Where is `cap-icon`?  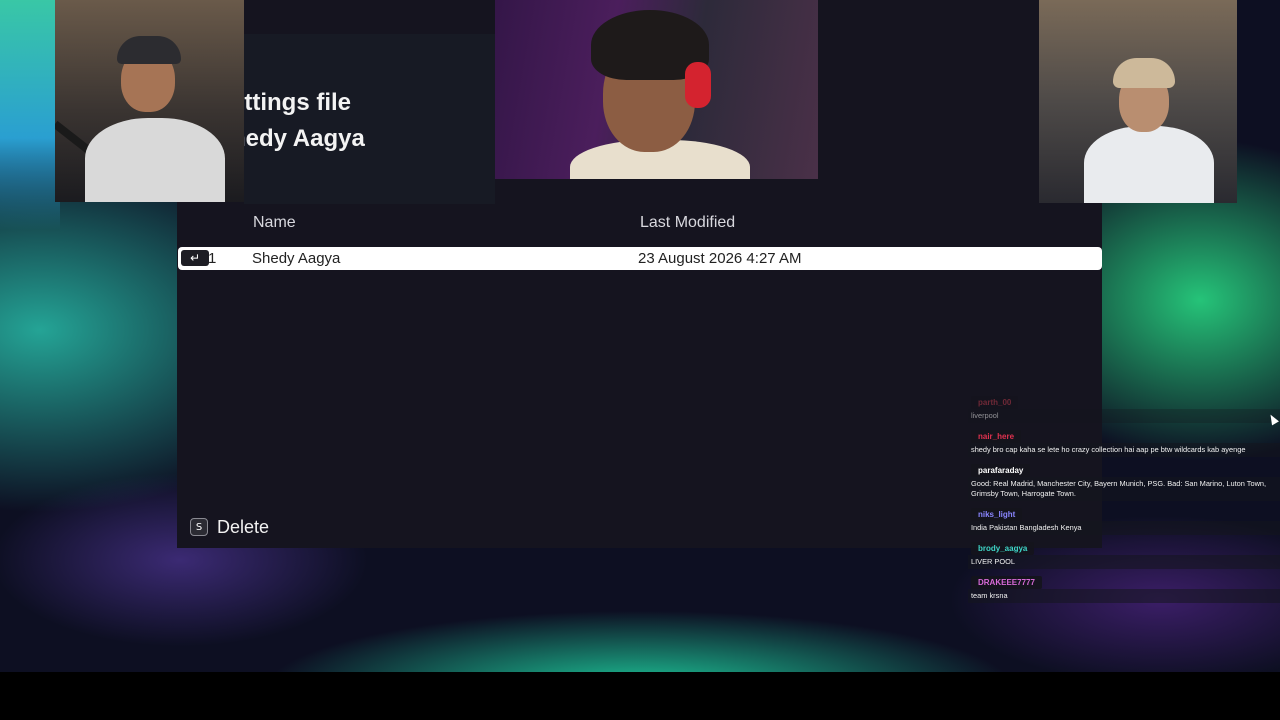
cap-icon is located at coordinates (149, 50).